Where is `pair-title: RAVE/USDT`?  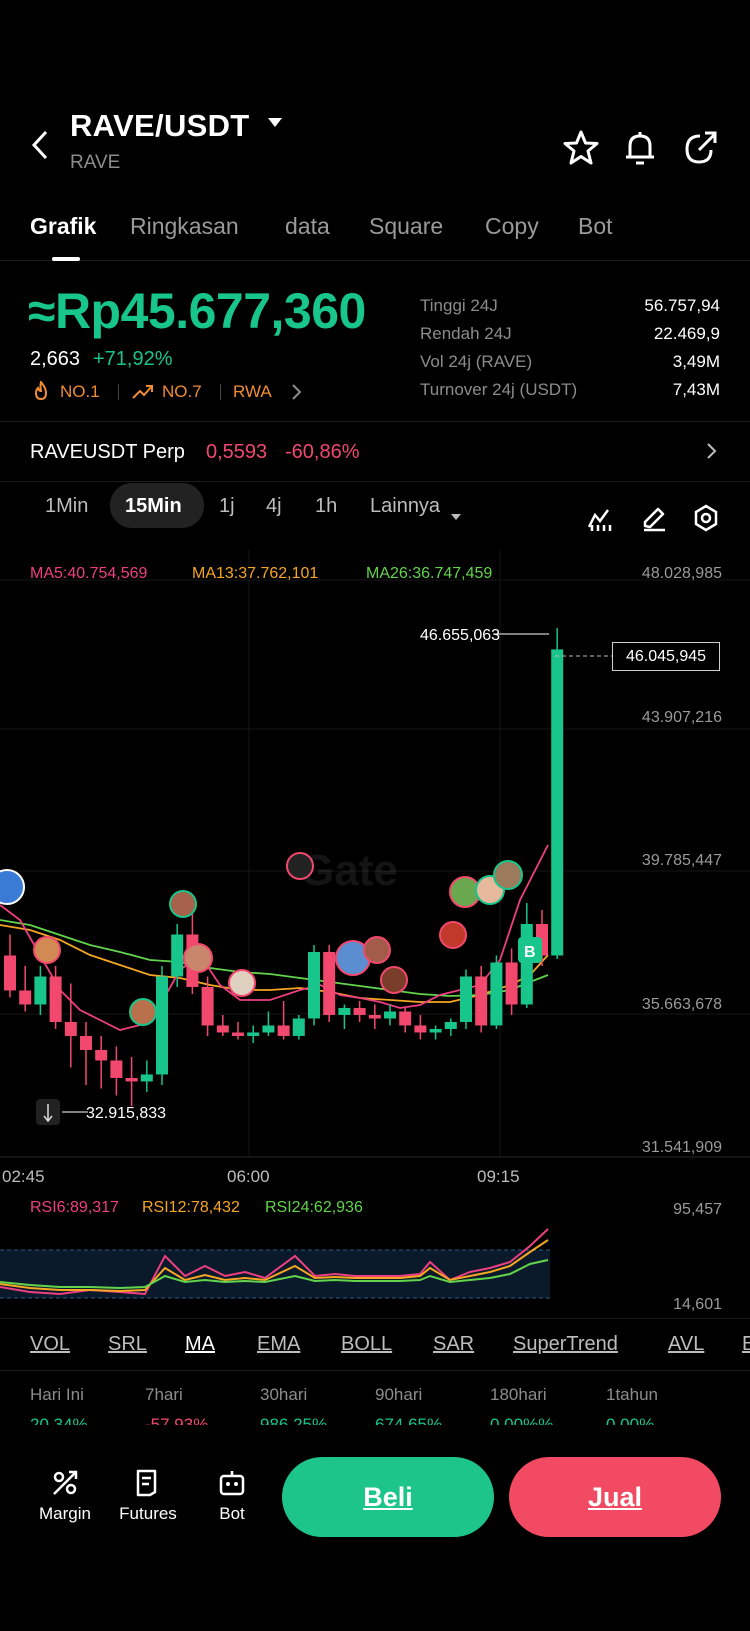 pair-title: RAVE/USDT is located at coordinates (160, 126).